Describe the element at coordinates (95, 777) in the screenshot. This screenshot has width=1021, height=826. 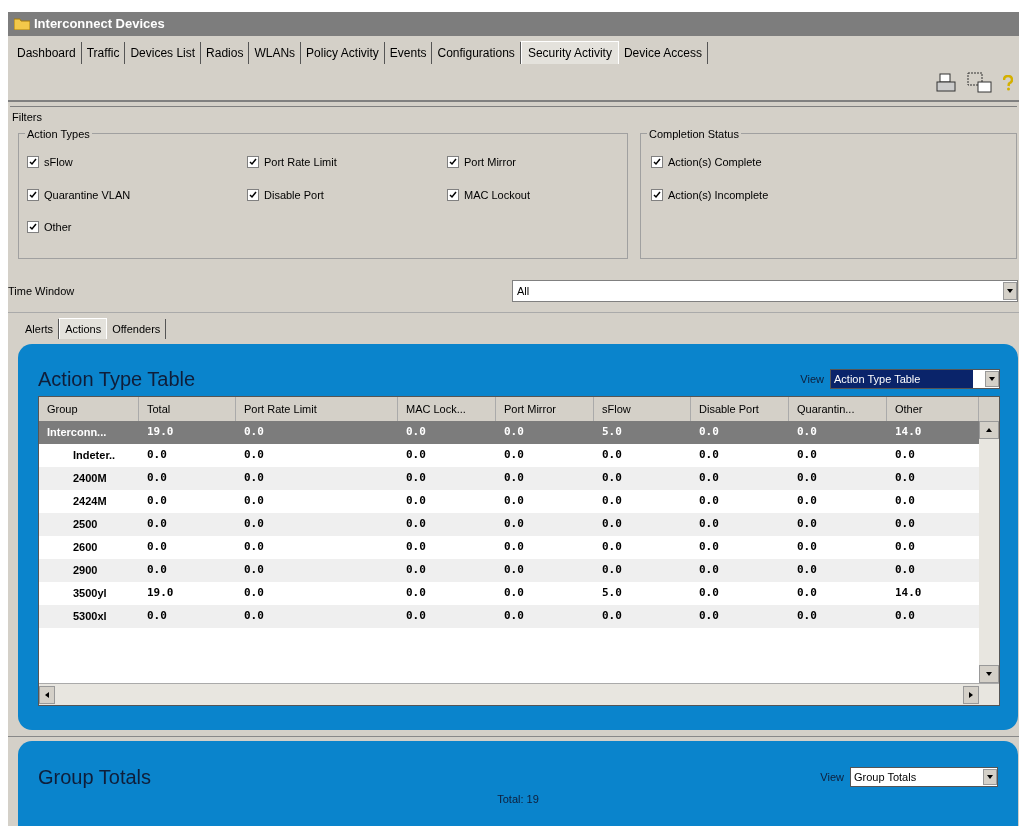
I see `panel-title: Group Totals` at that location.